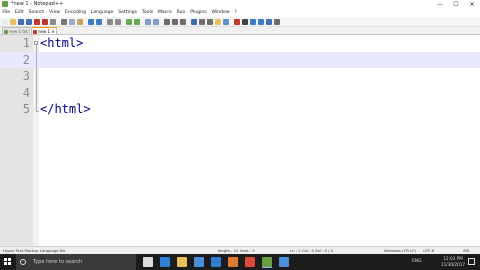  I want to click on title-bar: *new 1 - Notepad++ — ☐ ✕, so click(240, 4).